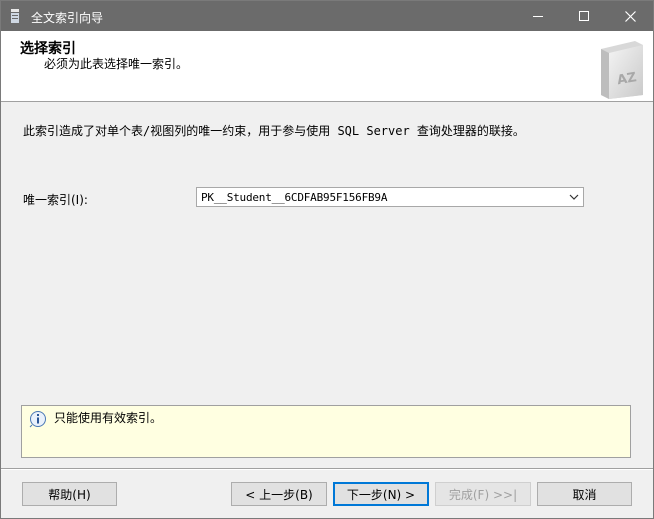  I want to click on close-button, so click(630, 16).